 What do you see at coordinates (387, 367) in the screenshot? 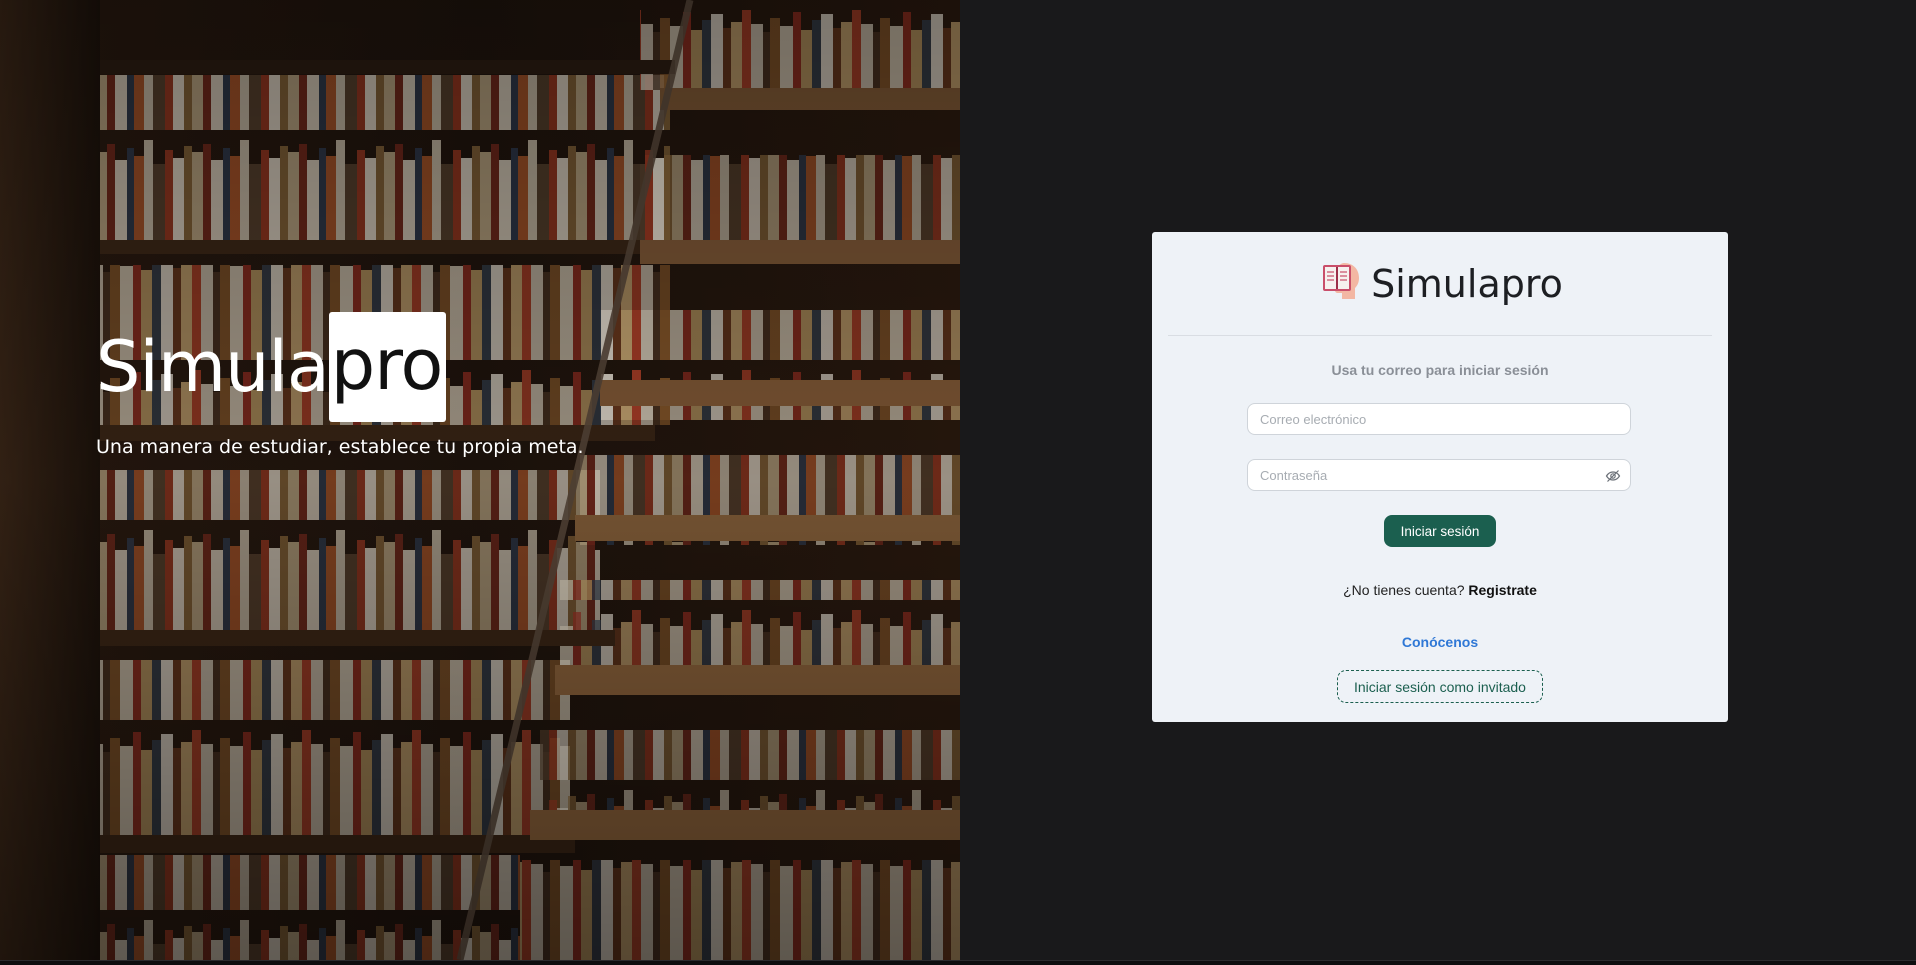
I see `hero-brand-highlight: pro` at bounding box center [387, 367].